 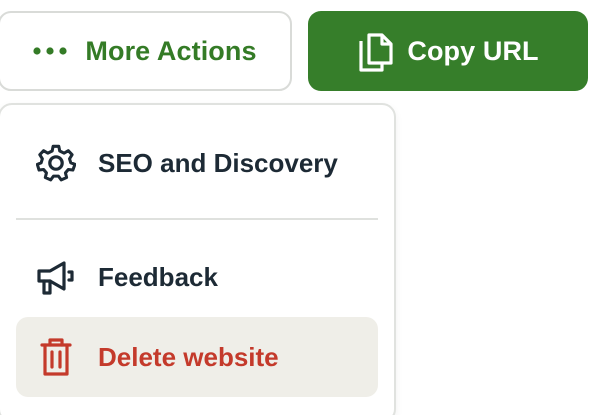 I want to click on more-dots-icon, so click(x=50, y=51).